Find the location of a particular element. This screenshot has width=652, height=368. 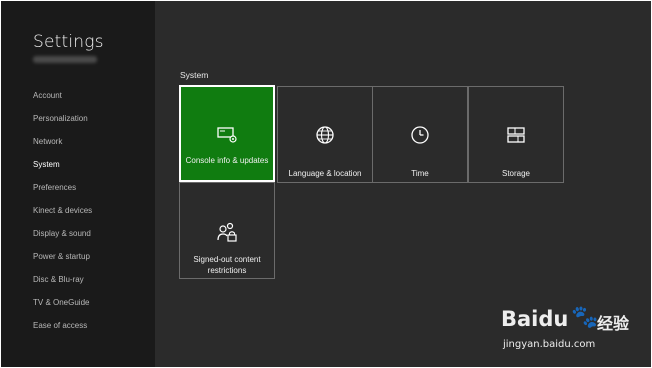

sidebar-item-system: System is located at coordinates (62, 169).